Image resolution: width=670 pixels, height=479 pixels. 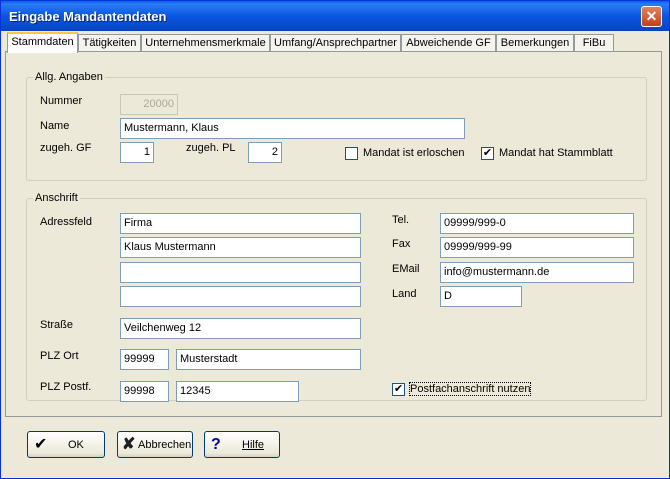 I want to click on tab-label: Unternehmensmerkmale, so click(x=205, y=43).